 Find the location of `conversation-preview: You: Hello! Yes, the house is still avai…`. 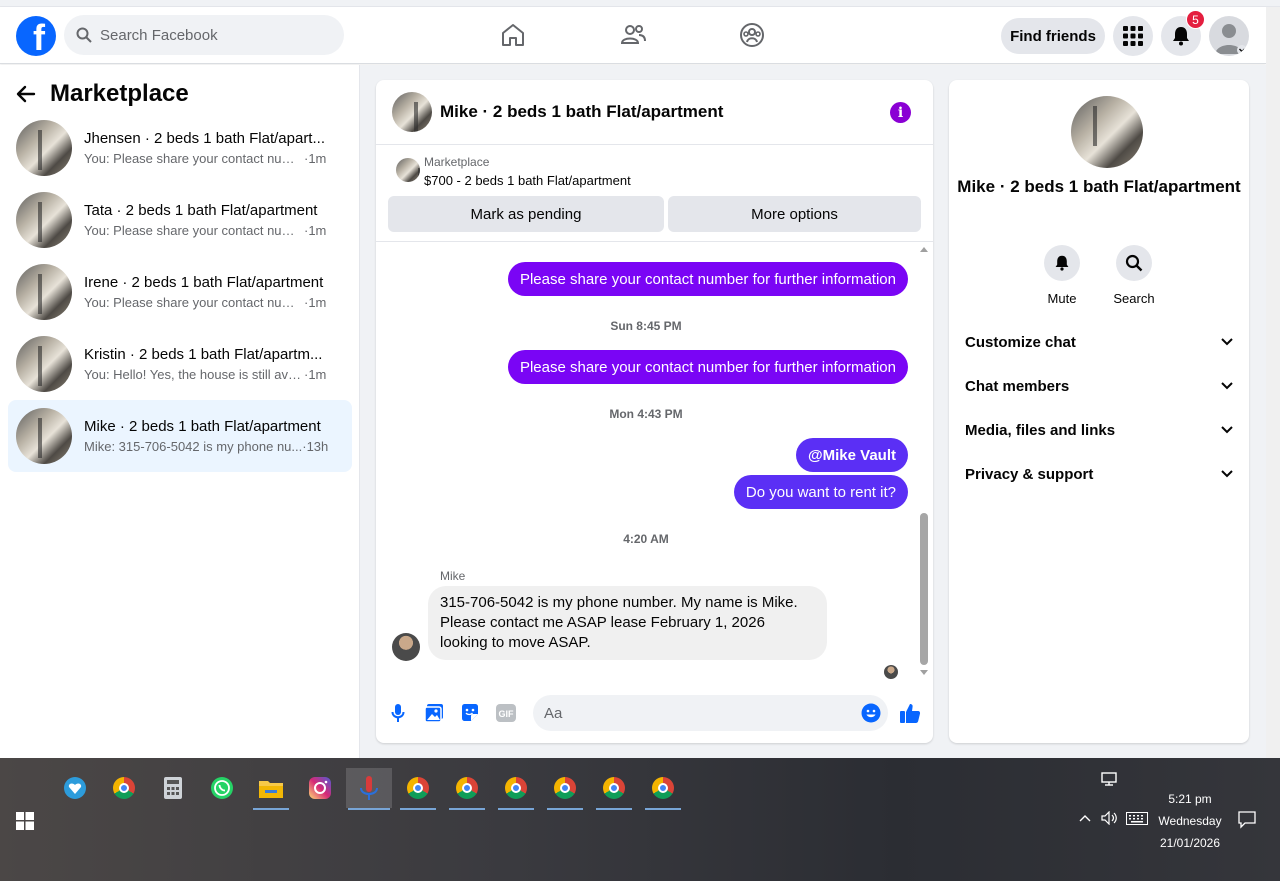

conversation-preview: You: Hello! Yes, the house is still avai… is located at coordinates (194, 374).